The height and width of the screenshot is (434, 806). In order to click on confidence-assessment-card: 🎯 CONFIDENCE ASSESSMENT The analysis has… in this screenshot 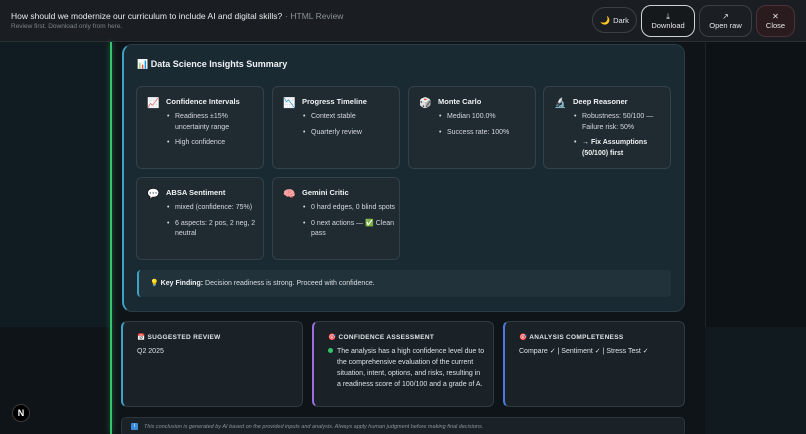, I will do `click(403, 364)`.